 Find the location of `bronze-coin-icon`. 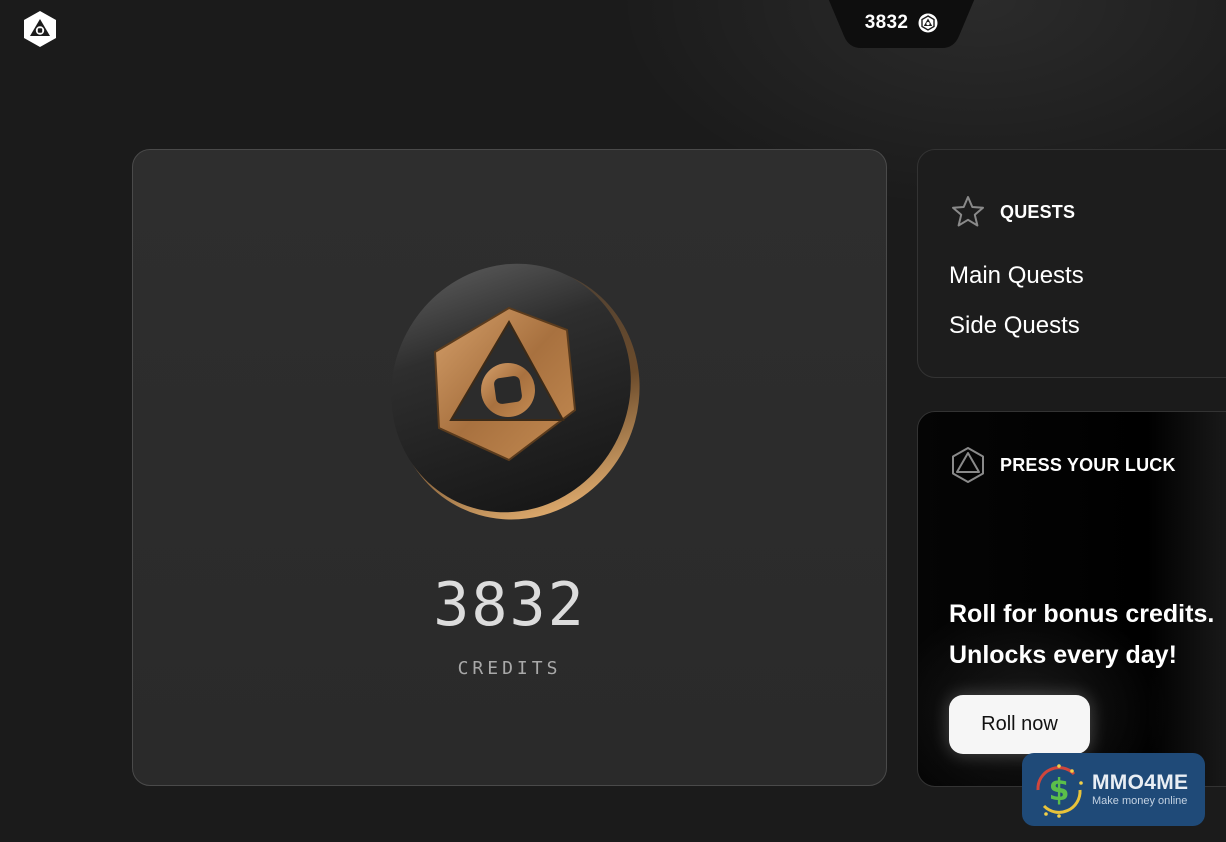

bronze-coin-icon is located at coordinates (515, 391).